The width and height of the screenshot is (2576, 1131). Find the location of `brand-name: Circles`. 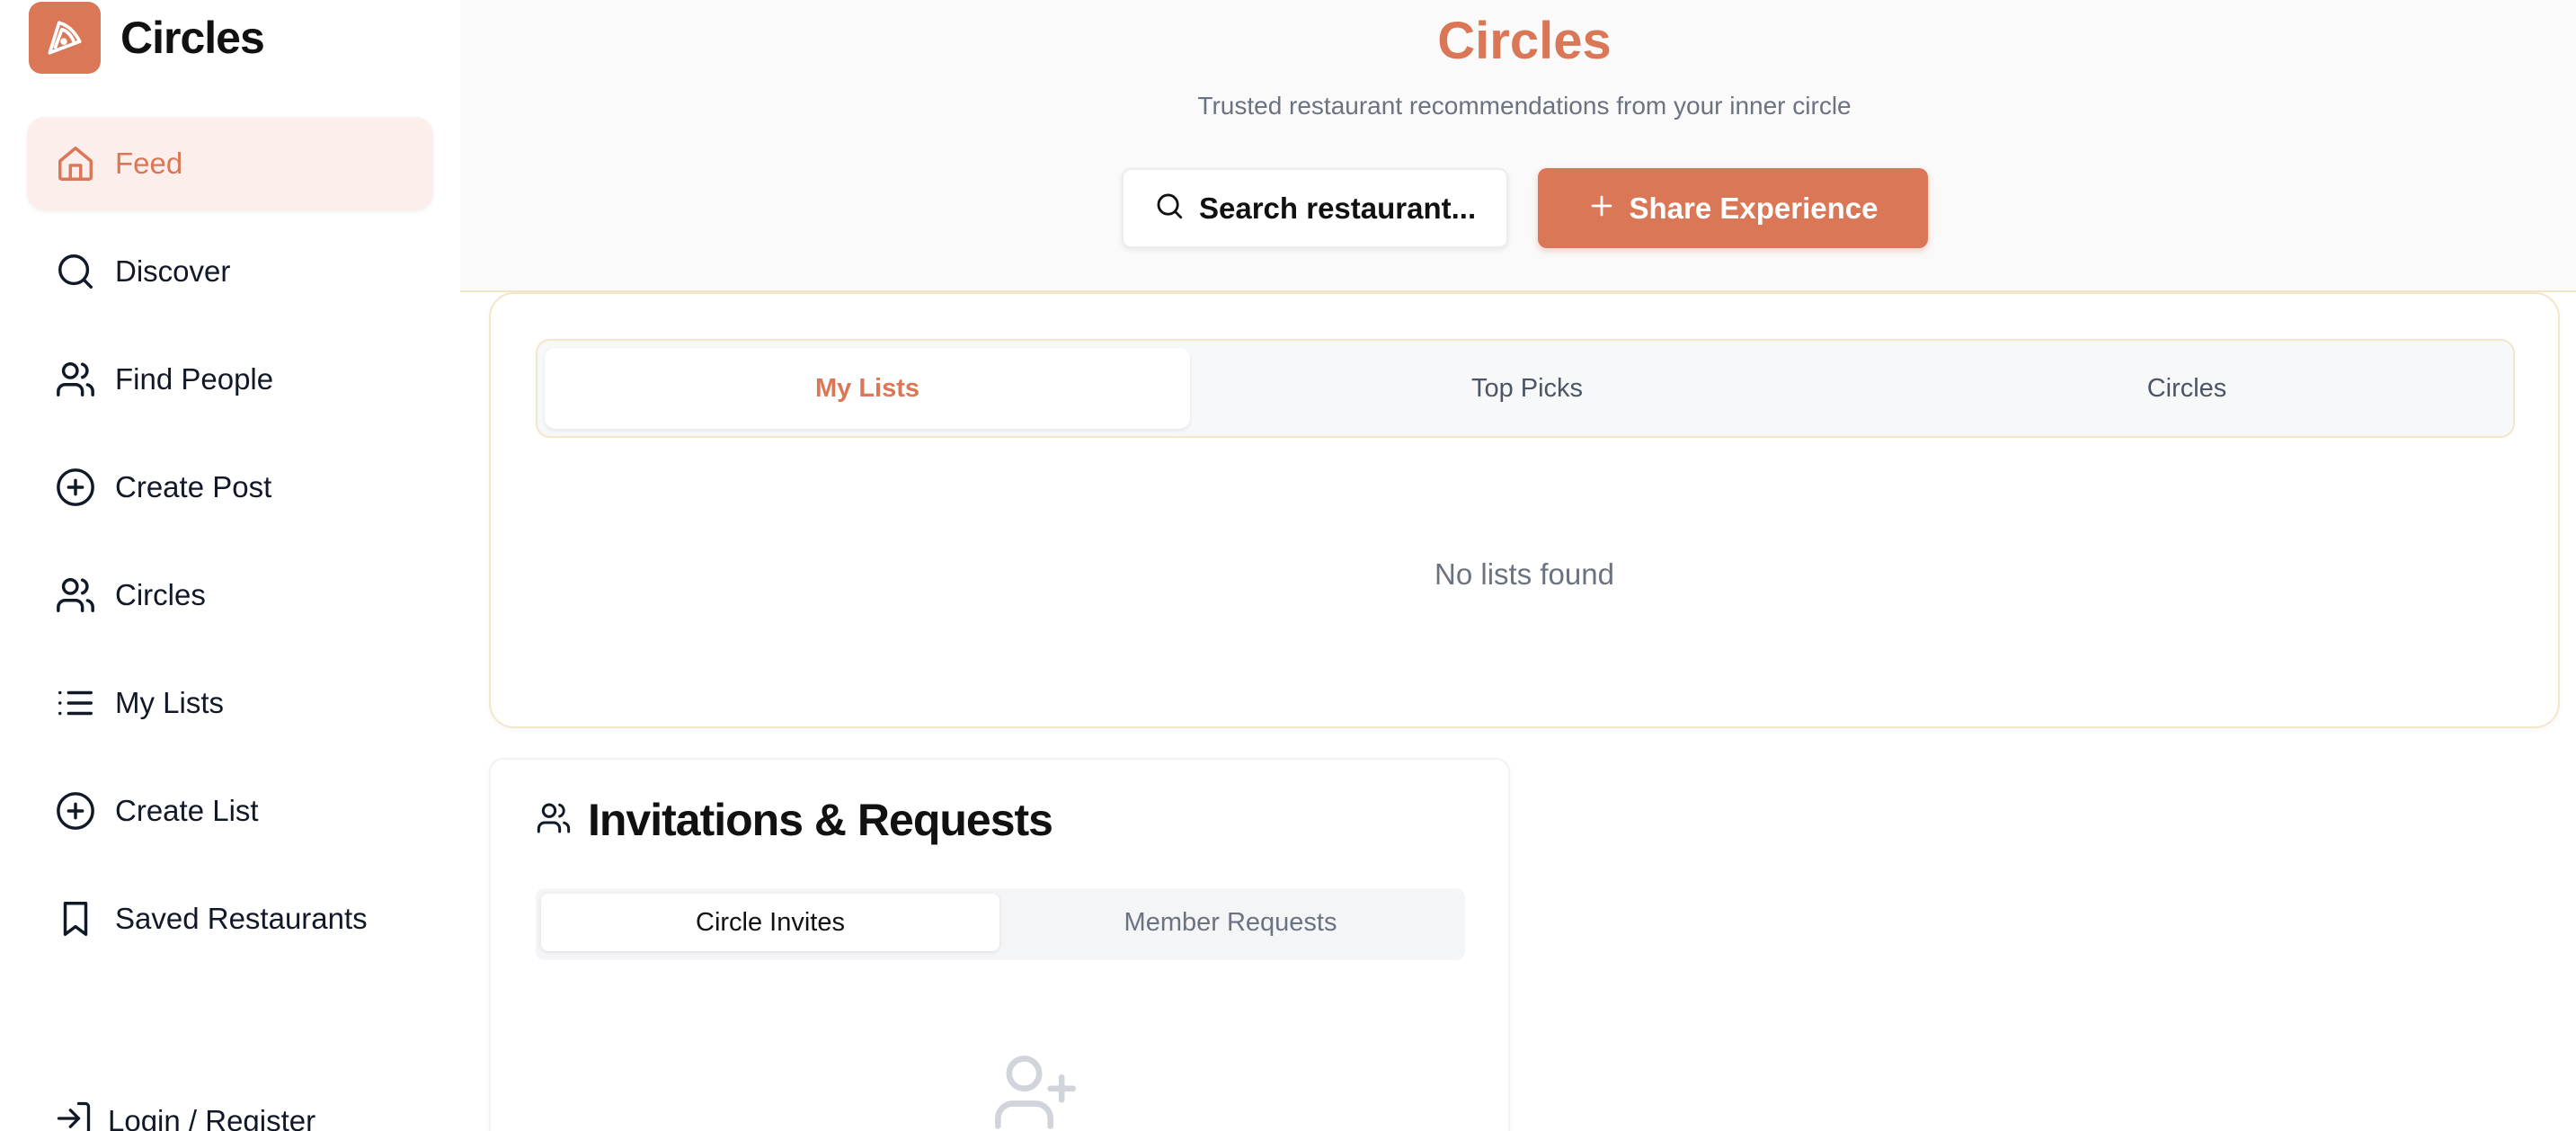

brand-name: Circles is located at coordinates (192, 38).